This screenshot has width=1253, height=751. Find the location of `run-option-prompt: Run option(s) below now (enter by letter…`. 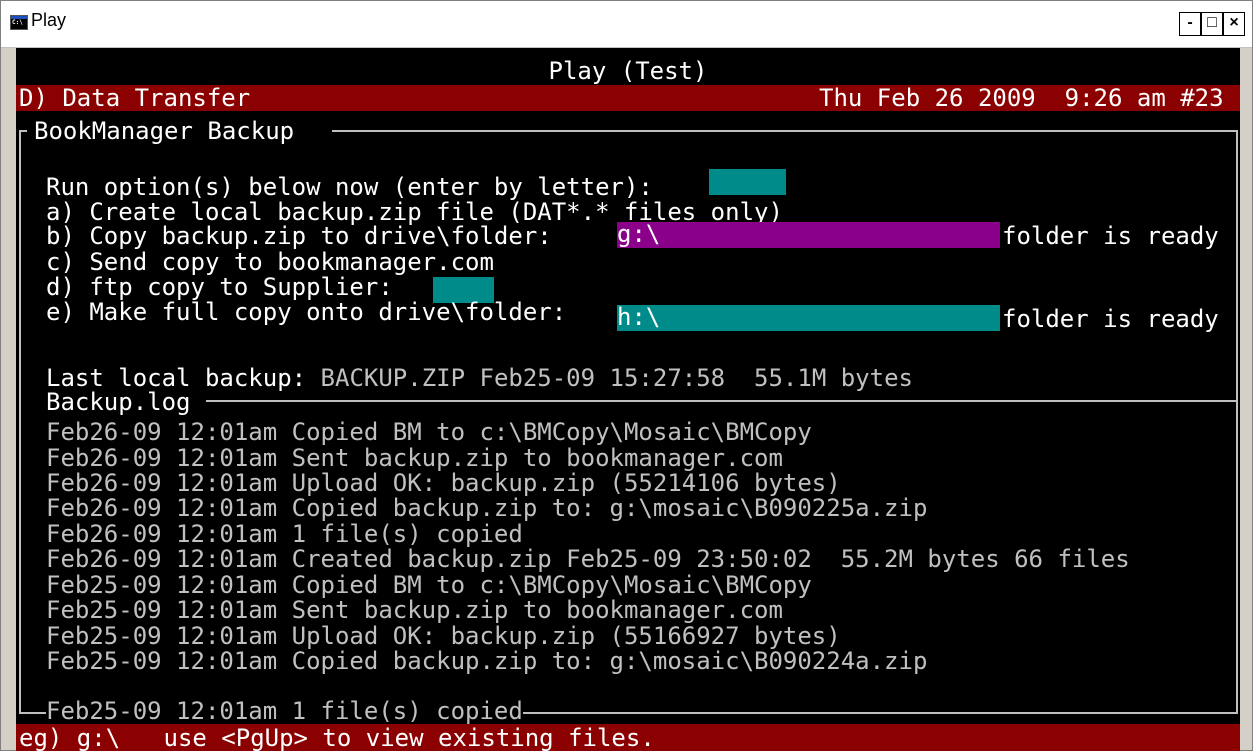

run-option-prompt: Run option(s) below now (enter by letter… is located at coordinates (349, 187).